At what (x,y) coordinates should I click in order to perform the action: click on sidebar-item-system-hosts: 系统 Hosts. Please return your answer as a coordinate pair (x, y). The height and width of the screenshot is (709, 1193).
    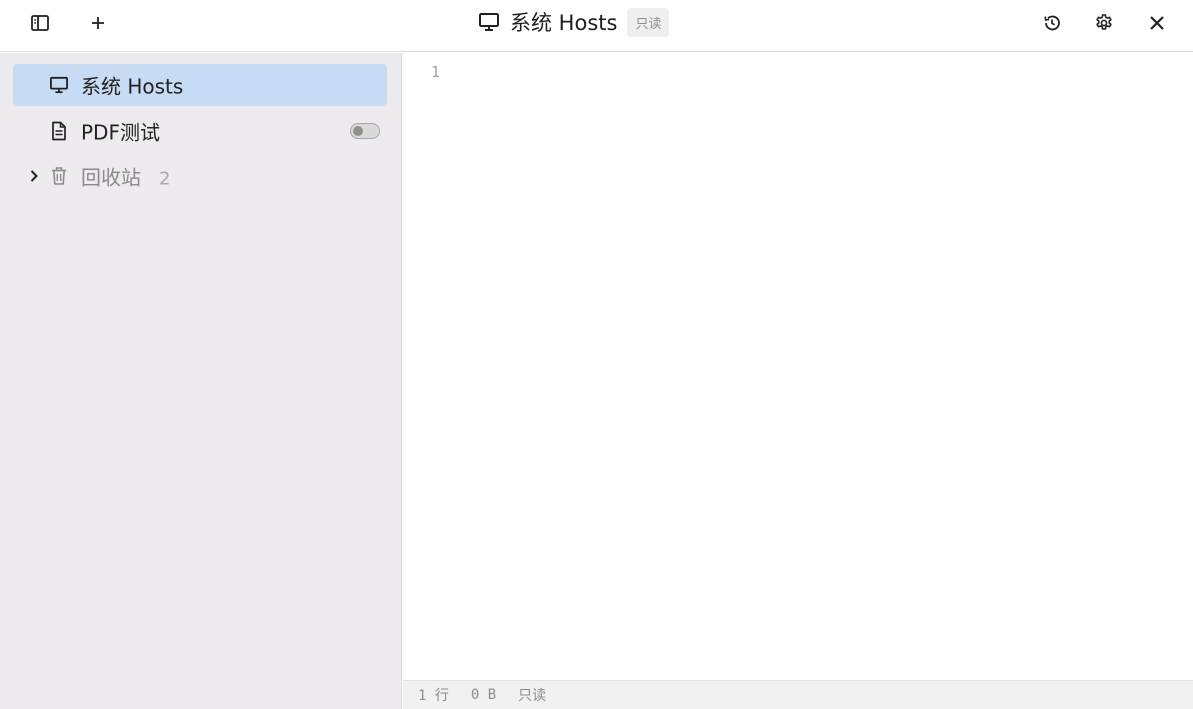
    Looking at the image, I should click on (200, 85).